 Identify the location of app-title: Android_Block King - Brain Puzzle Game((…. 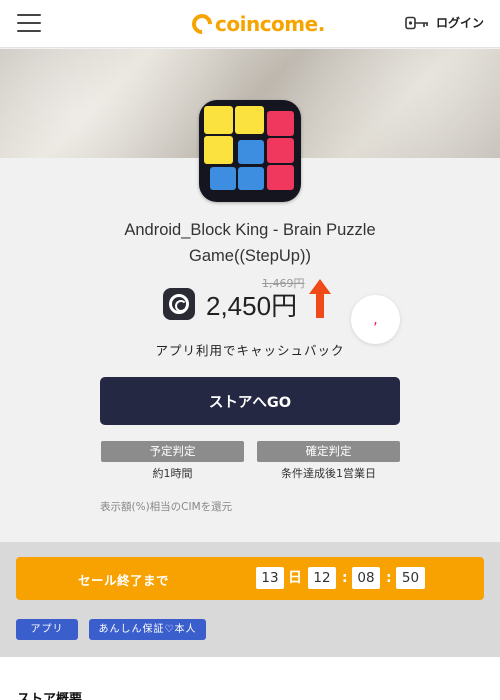
(250, 243).